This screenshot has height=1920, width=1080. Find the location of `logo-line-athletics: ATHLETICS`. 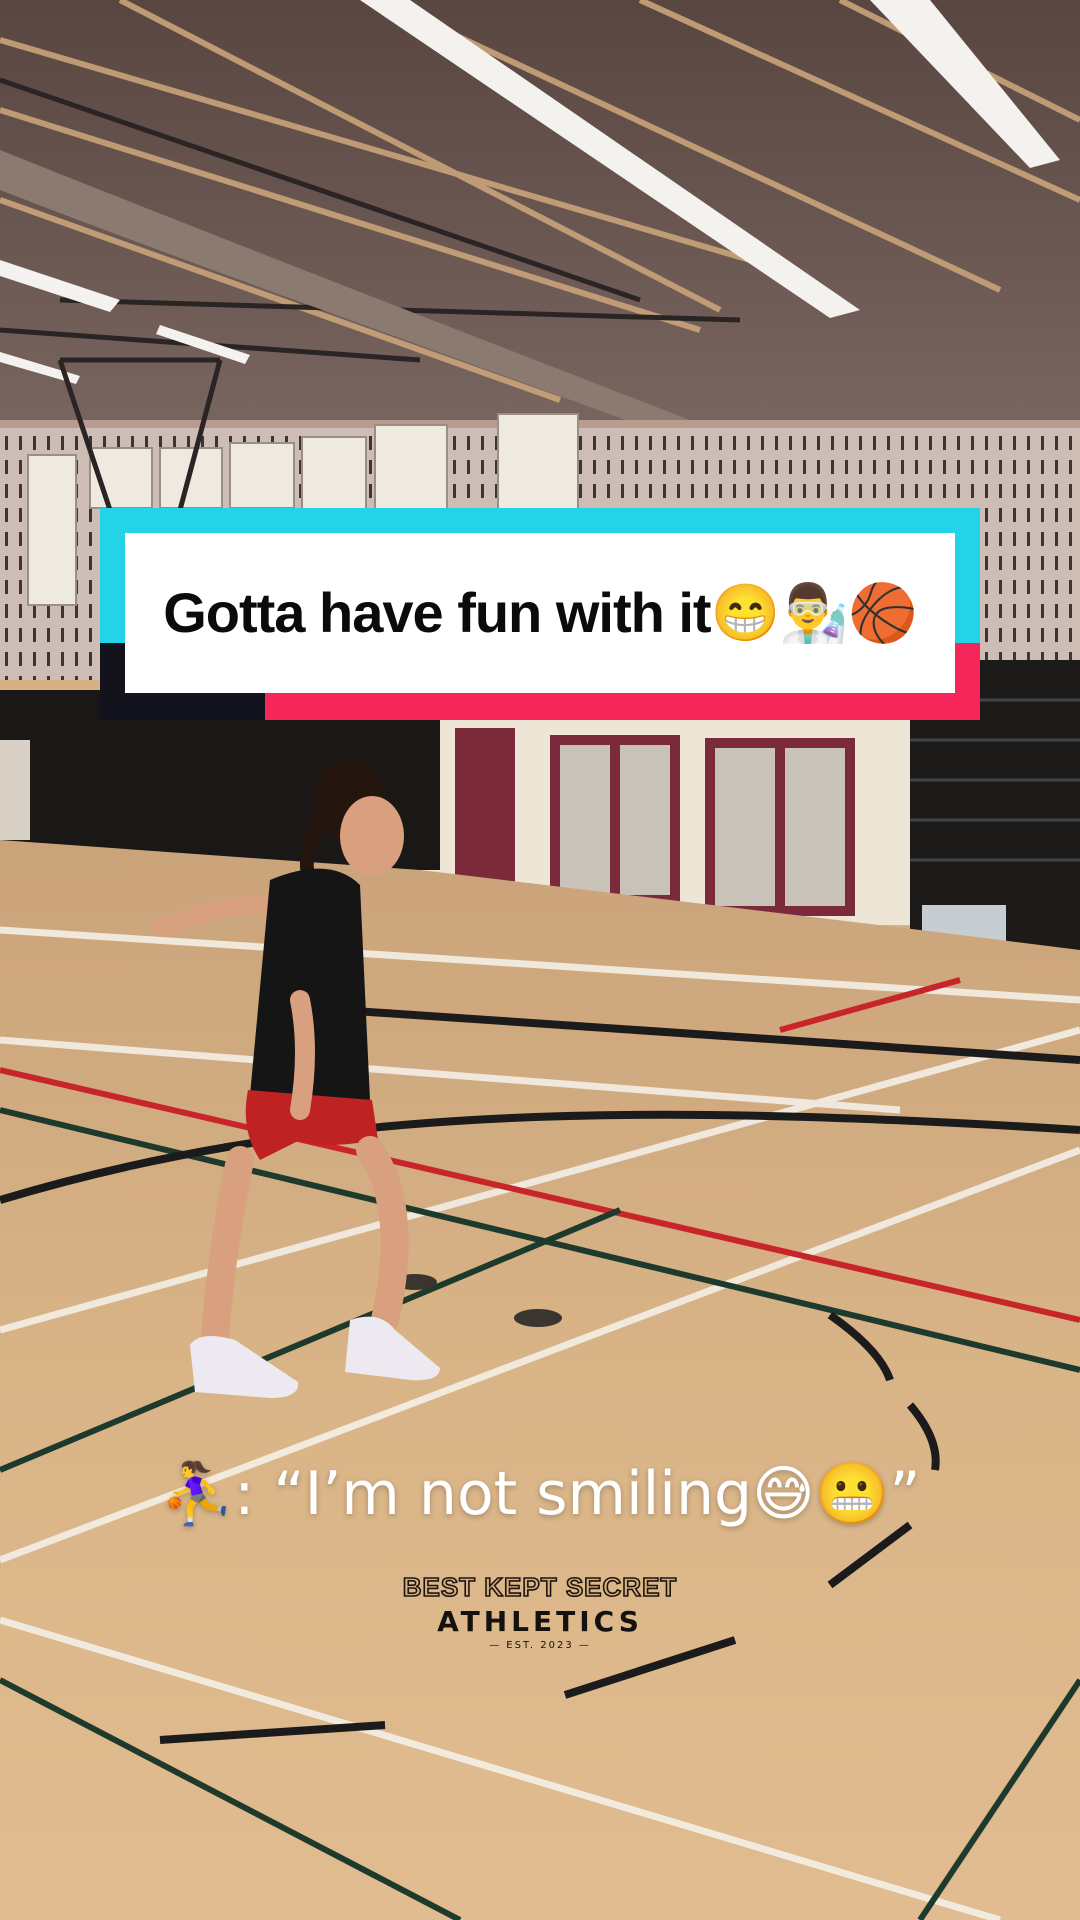

logo-line-athletics: ATHLETICS is located at coordinates (540, 1621).